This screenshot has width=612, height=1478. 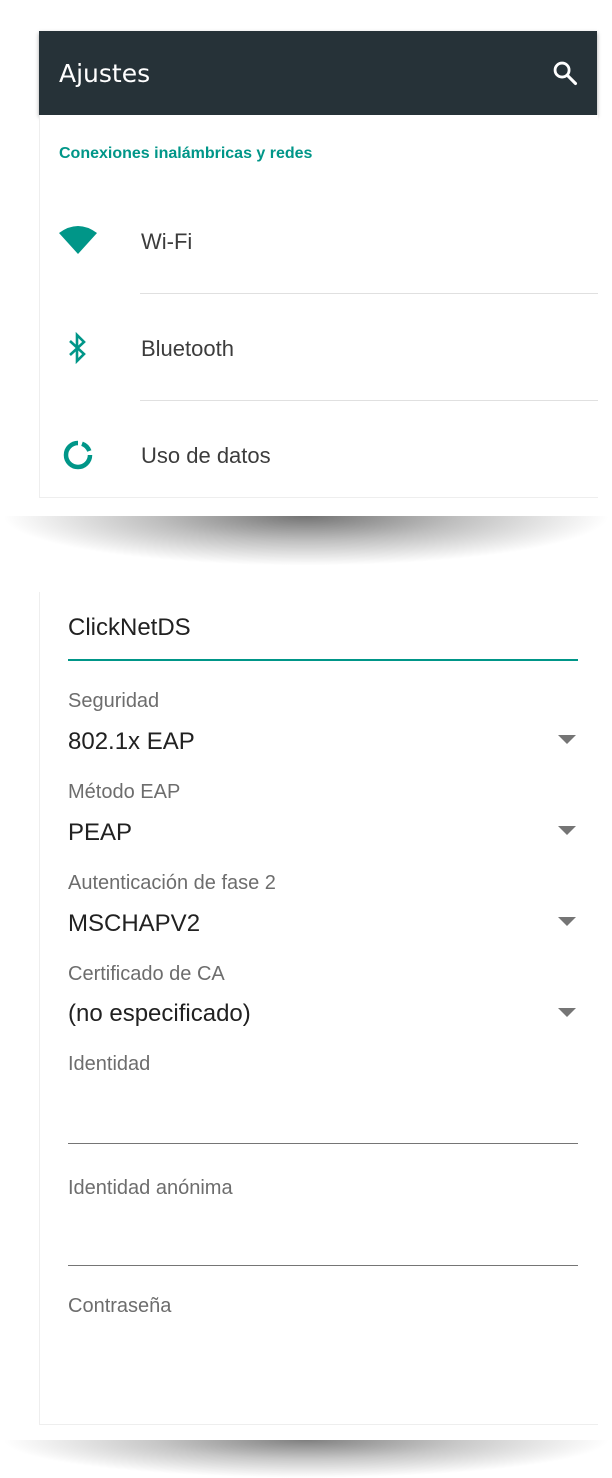 What do you see at coordinates (114, 701) in the screenshot?
I see `security-label: Seguridad` at bounding box center [114, 701].